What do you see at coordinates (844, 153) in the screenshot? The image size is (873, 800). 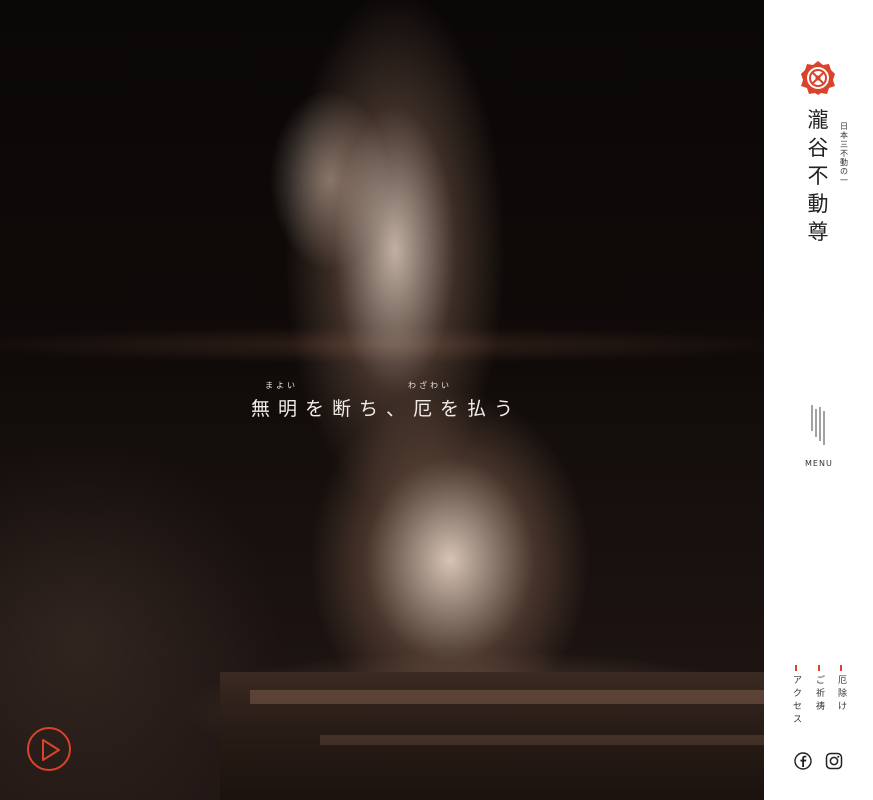 I see `site-subtitle: 日本三不動の一` at bounding box center [844, 153].